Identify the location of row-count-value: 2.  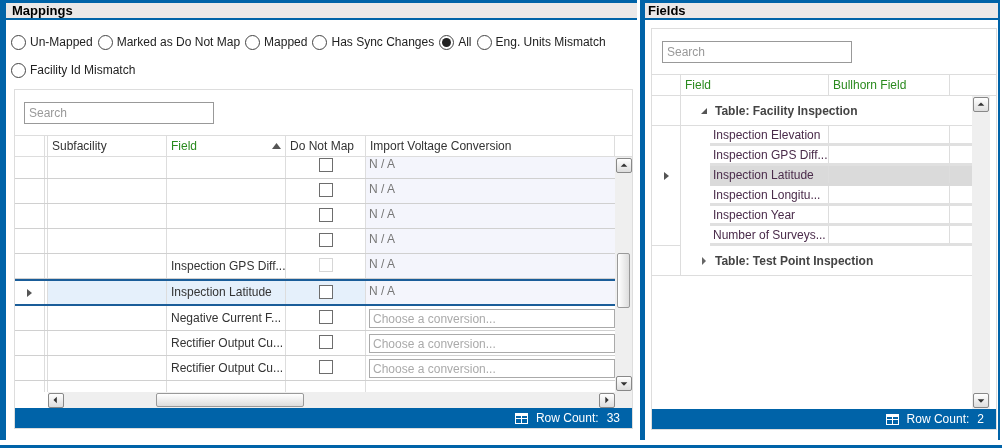
(980, 419).